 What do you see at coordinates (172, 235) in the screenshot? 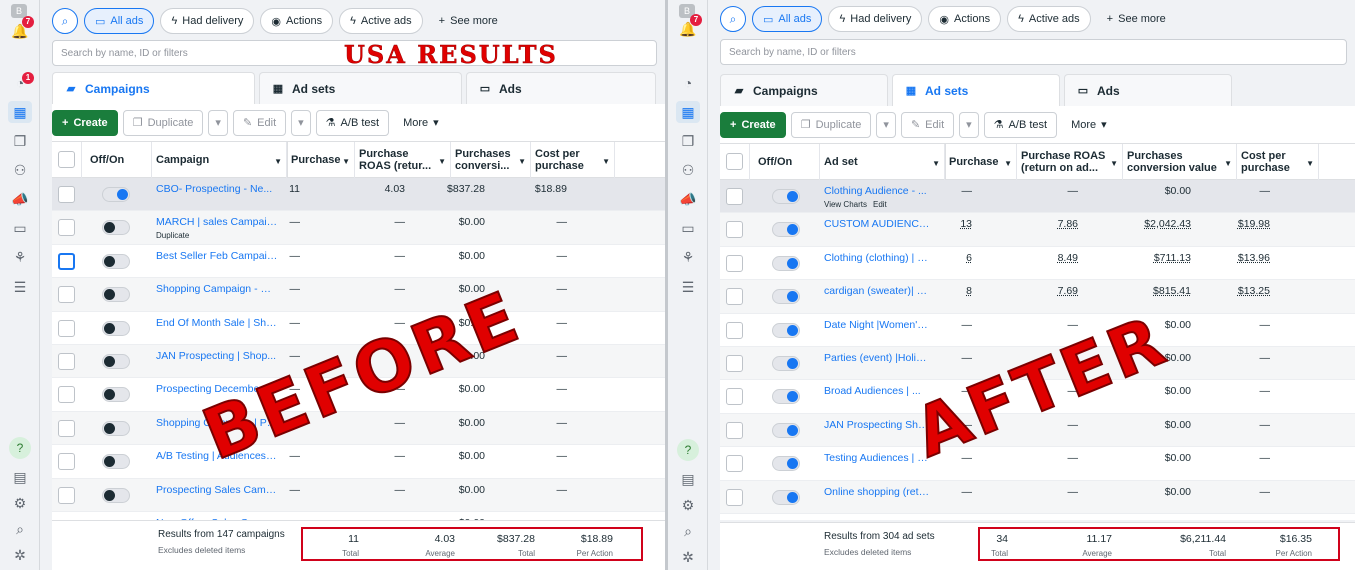
I see `row-action-duplicate: Duplicate` at bounding box center [172, 235].